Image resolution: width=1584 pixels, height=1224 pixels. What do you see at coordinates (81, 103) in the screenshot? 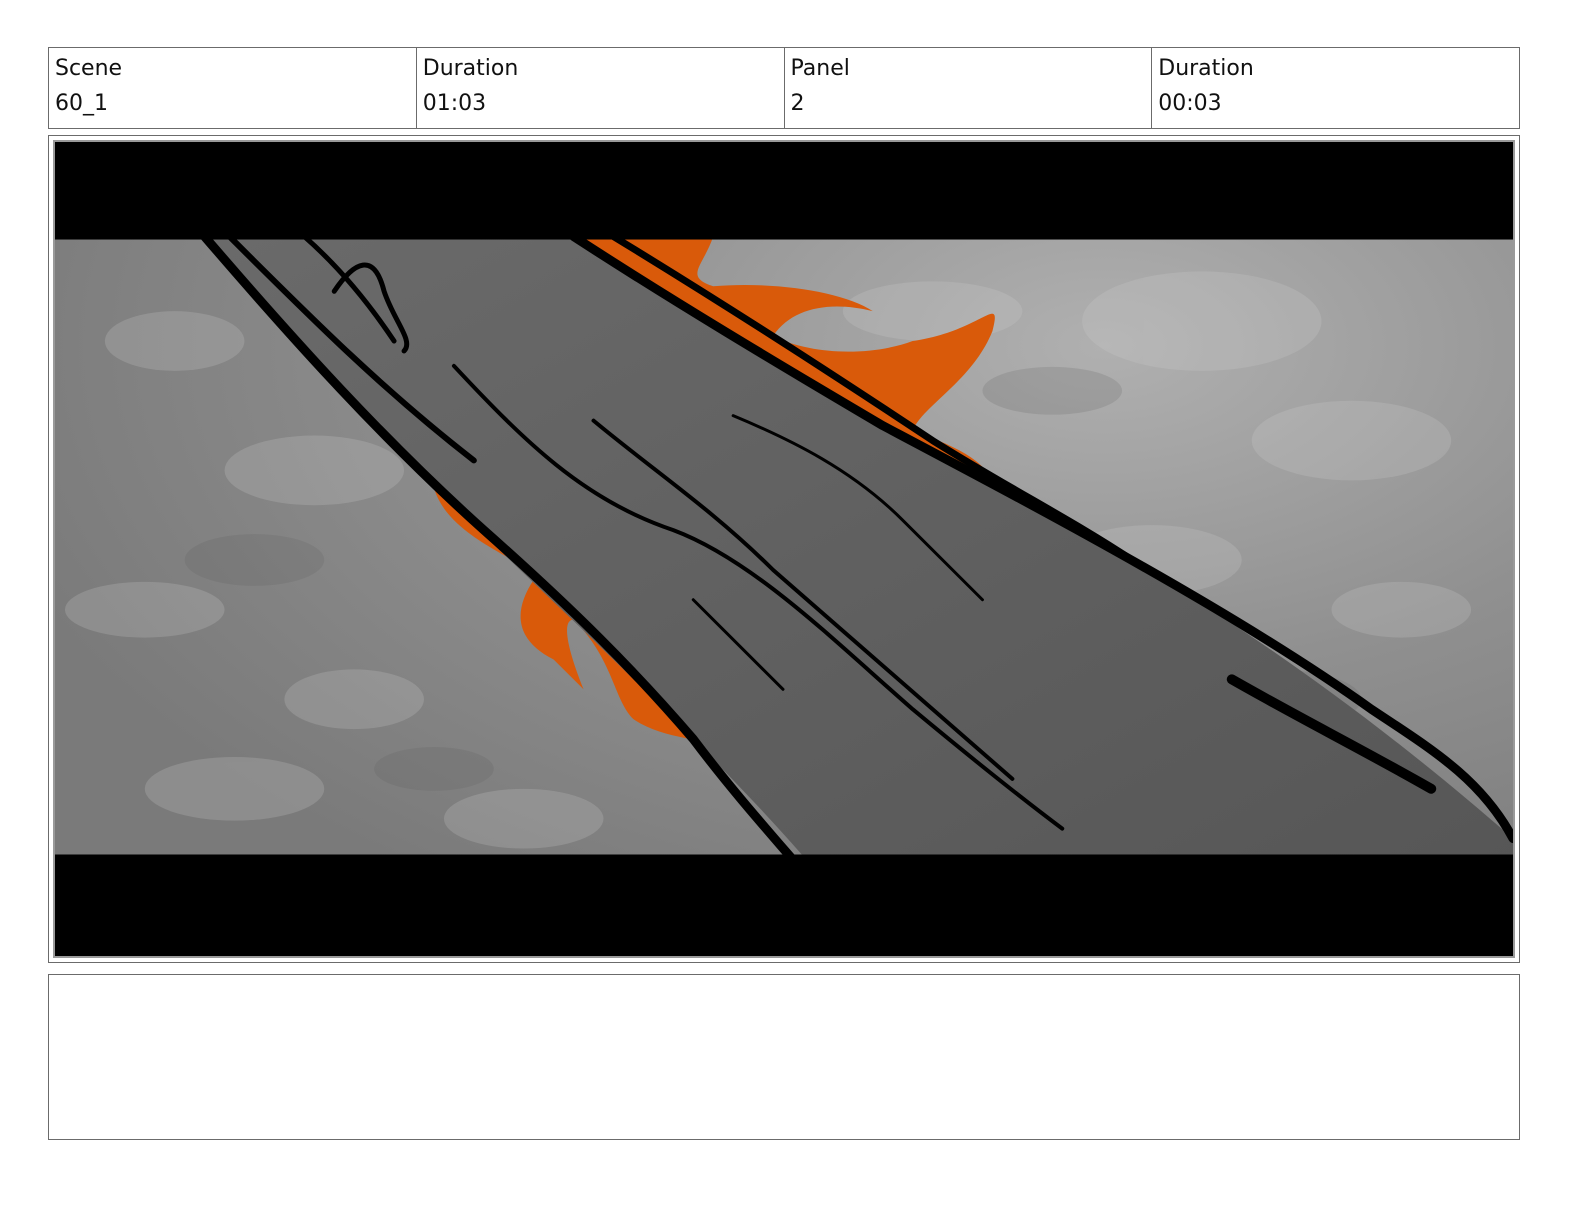
I see `scene-value: 60_1` at bounding box center [81, 103].